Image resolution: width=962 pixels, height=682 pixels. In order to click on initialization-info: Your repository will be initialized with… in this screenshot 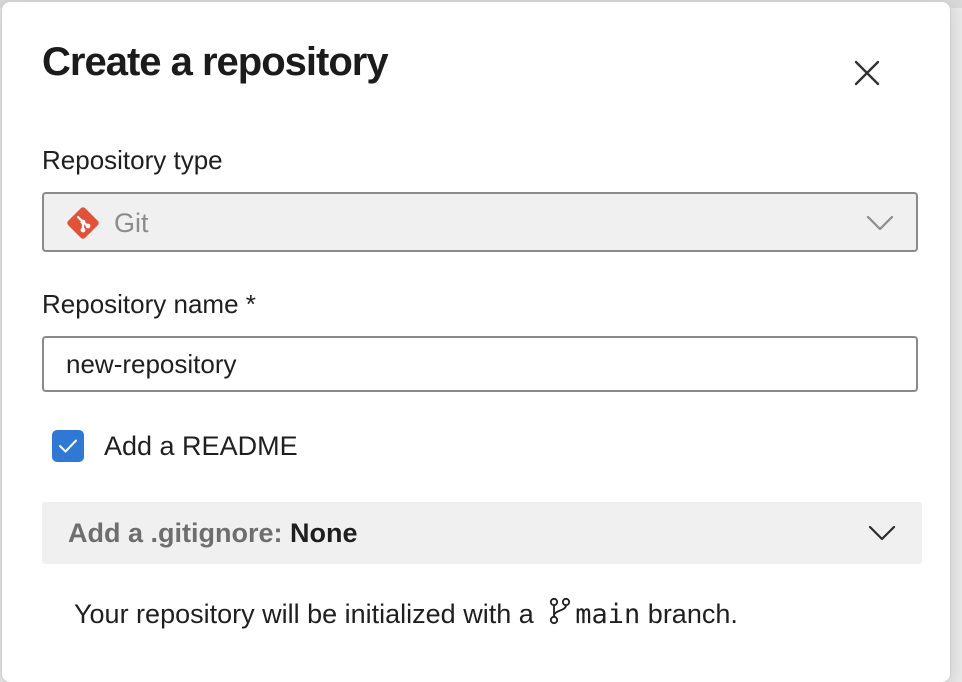, I will do `click(406, 614)`.